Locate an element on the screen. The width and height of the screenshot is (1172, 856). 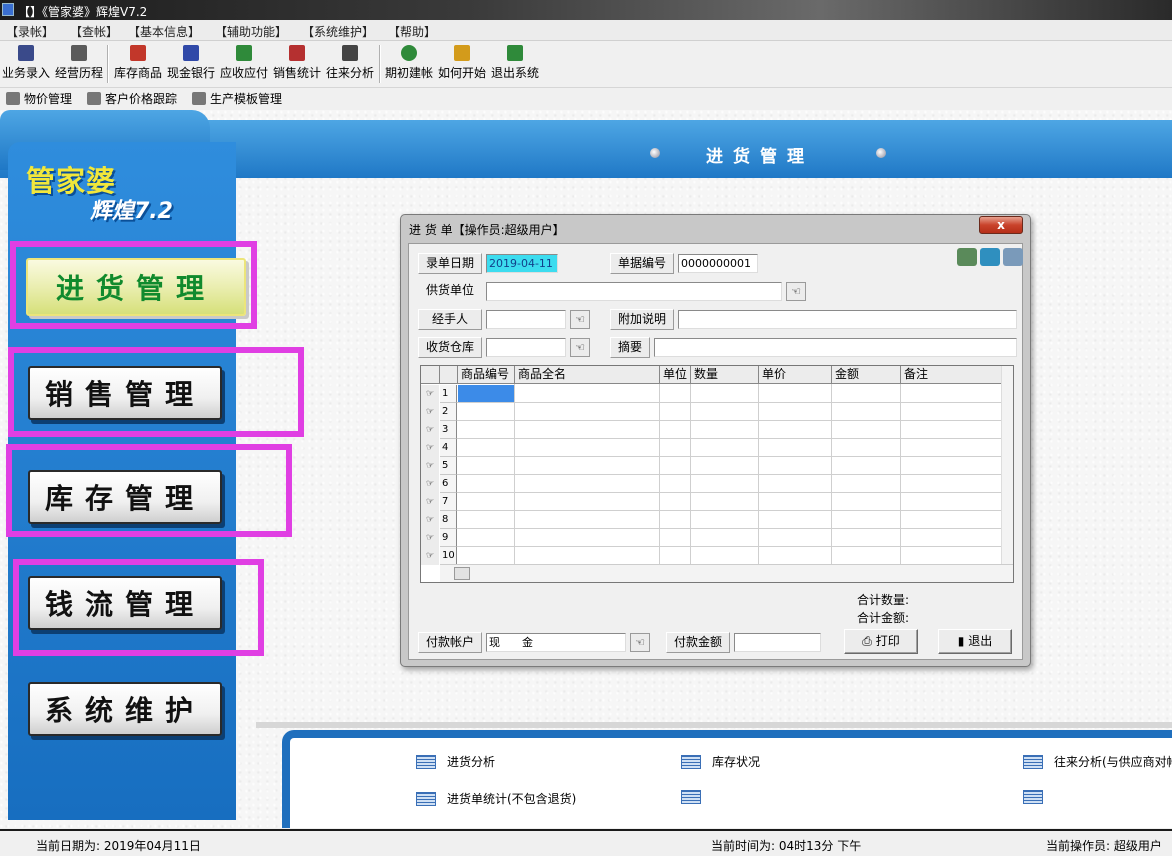
doc-no-label: 单据编号 is located at coordinates (642, 263).